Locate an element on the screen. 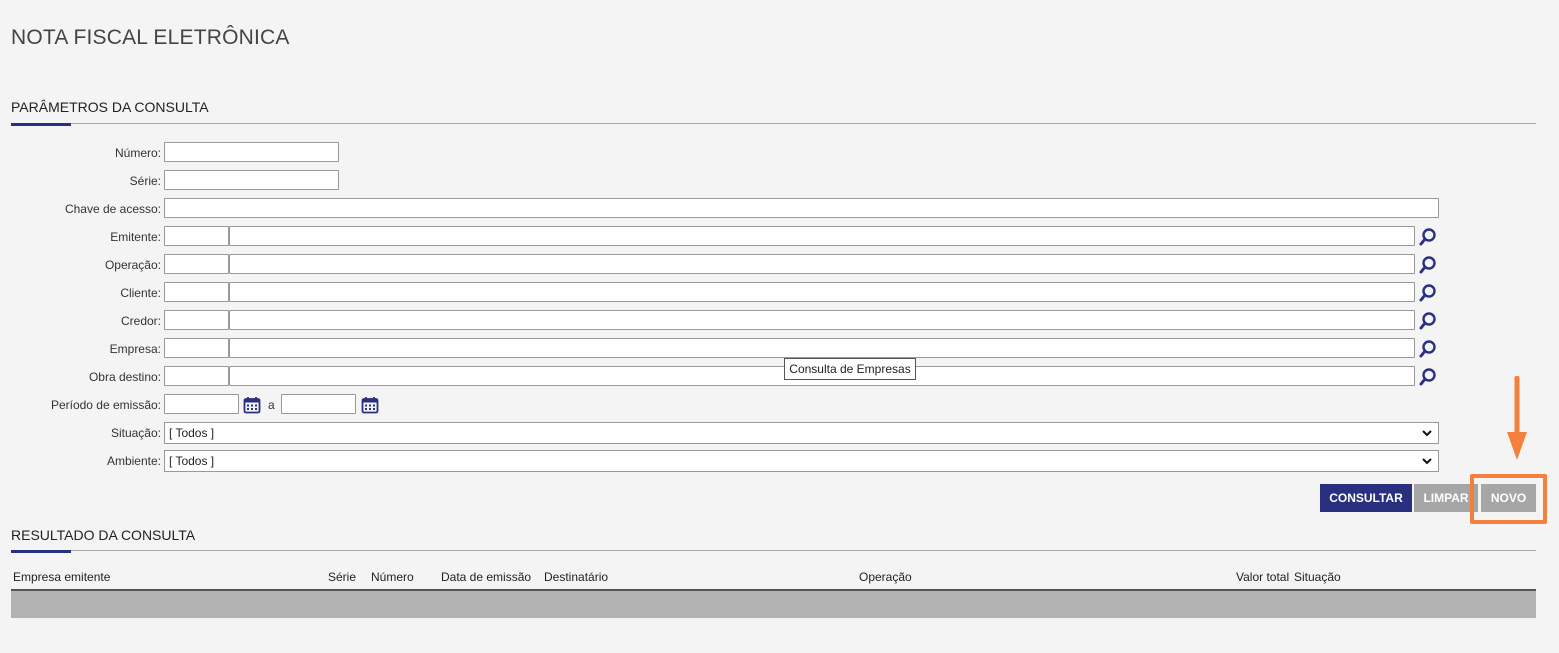 The height and width of the screenshot is (653, 1559). column-header-data-emissao: Data de emissão is located at coordinates (486, 577).